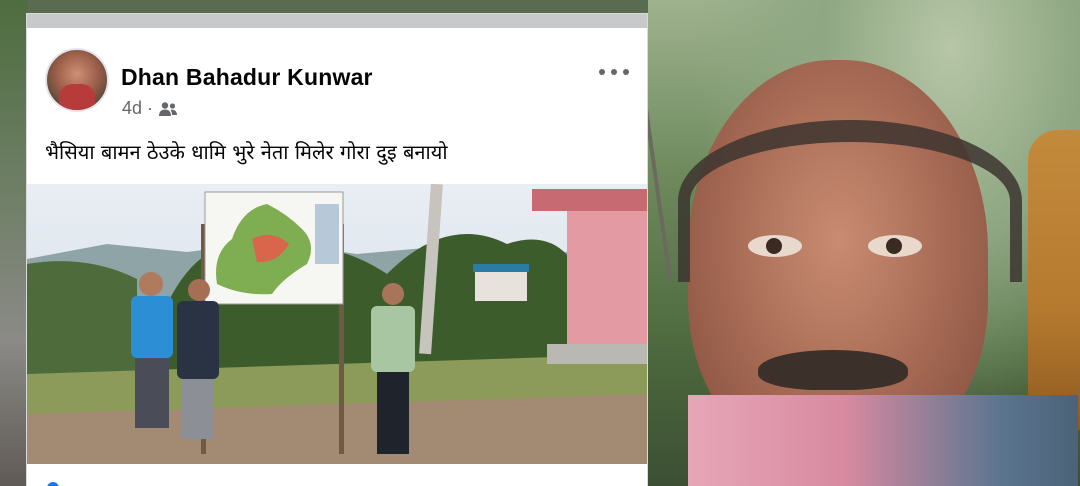  I want to click on post-footer, so click(337, 475).